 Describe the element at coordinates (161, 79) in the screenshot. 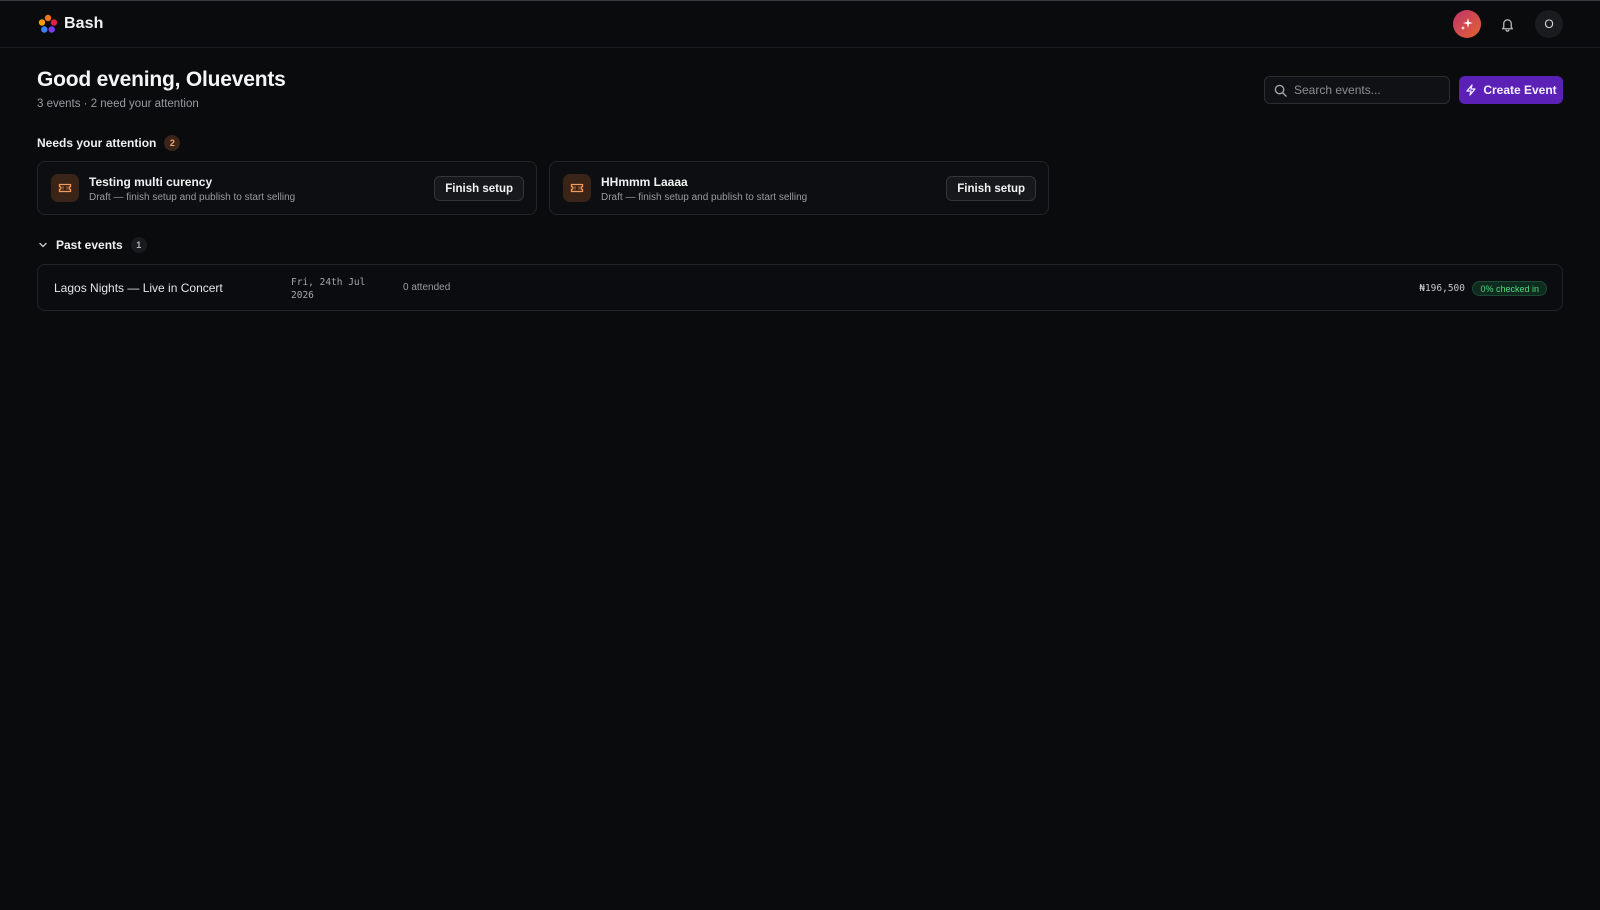

I see `page-title: Good evening, Oluevents` at that location.